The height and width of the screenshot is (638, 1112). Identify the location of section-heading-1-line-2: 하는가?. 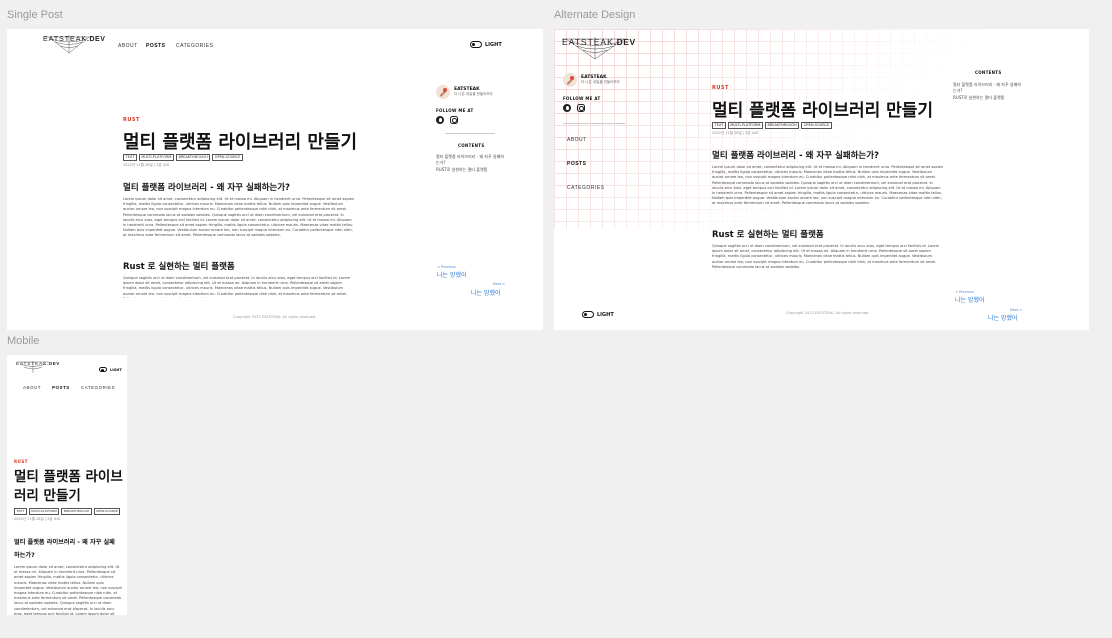
(24, 555).